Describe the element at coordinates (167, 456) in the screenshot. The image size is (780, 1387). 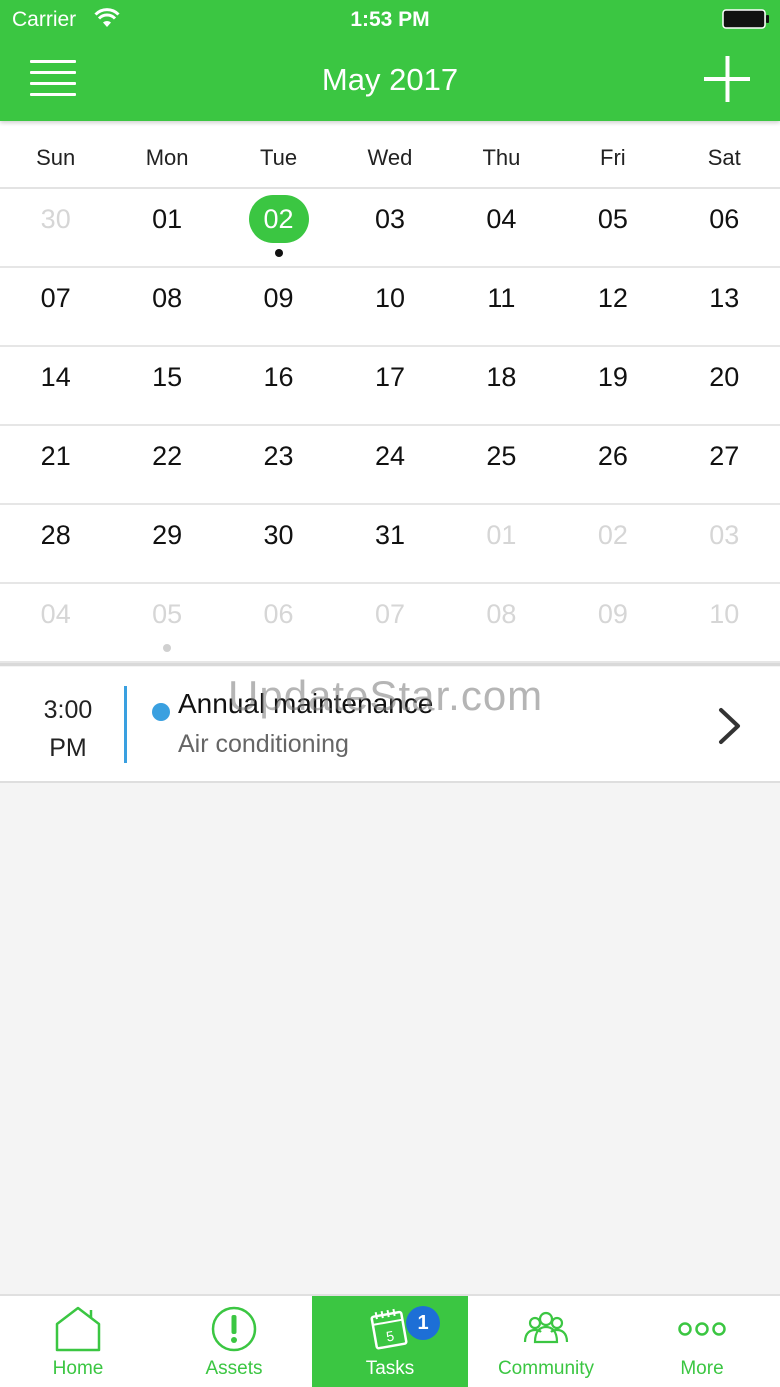
I see `day-number: 22` at that location.